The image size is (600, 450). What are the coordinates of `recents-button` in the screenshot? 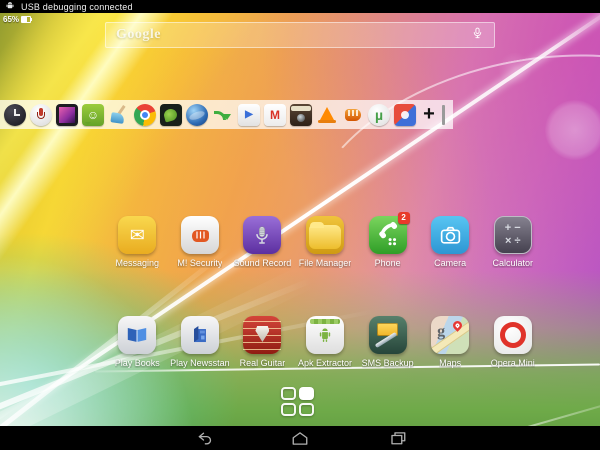 It's located at (398, 438).